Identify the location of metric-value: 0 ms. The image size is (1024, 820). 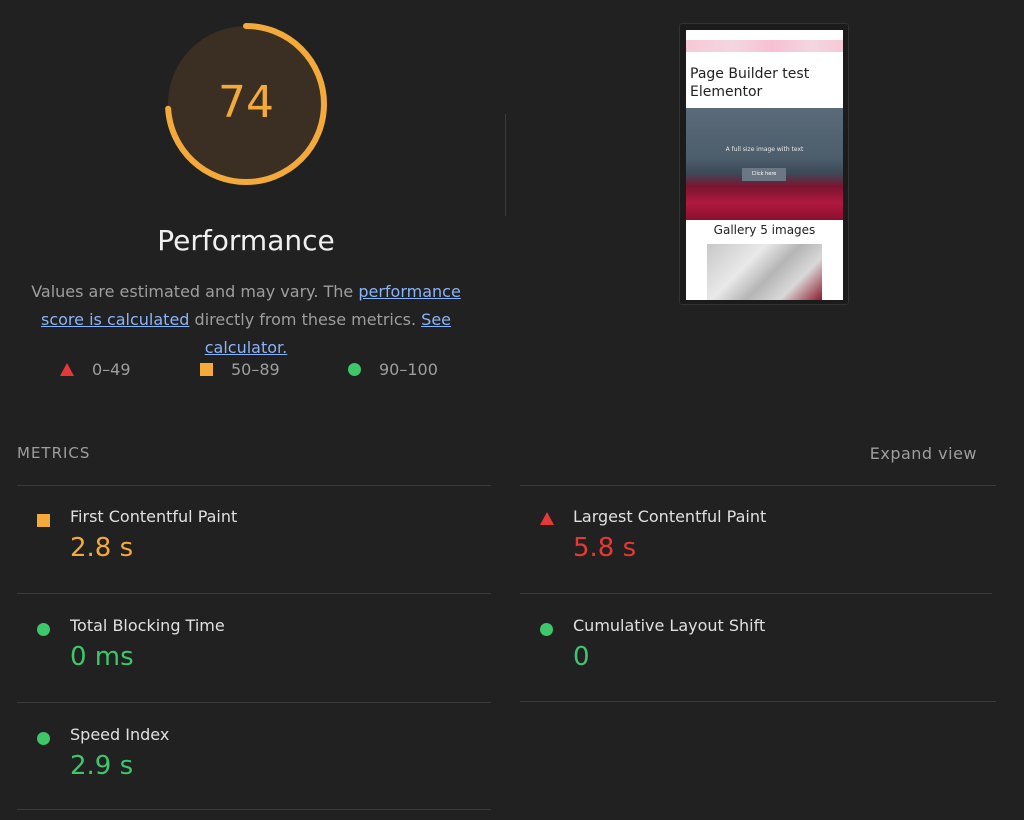
(102, 657).